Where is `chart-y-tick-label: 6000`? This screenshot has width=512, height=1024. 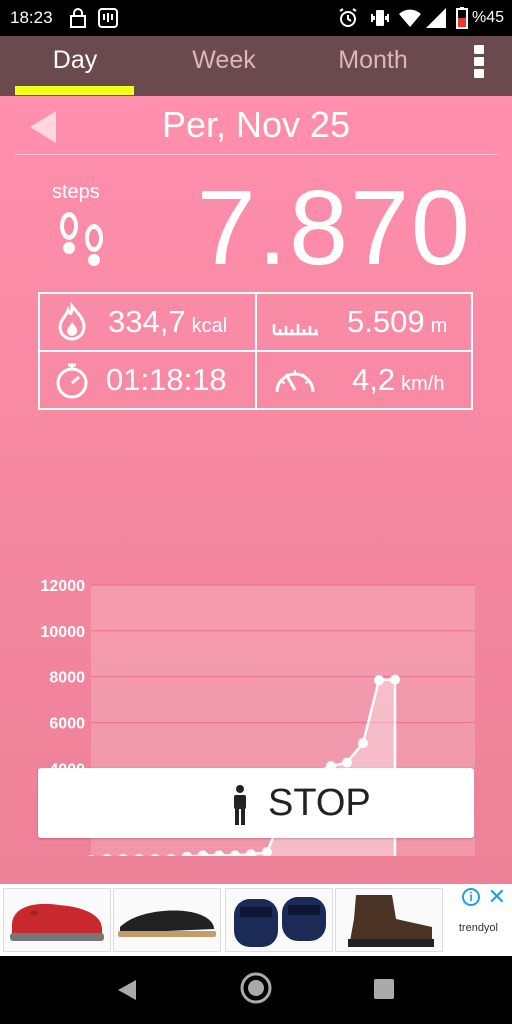 chart-y-tick-label: 6000 is located at coordinates (67, 724).